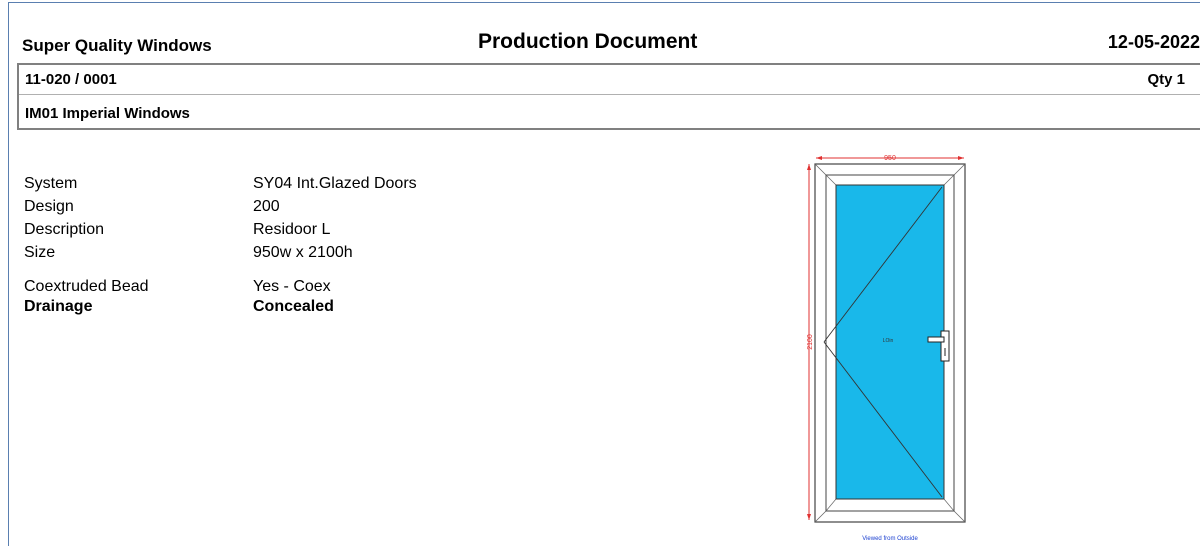 The width and height of the screenshot is (1200, 546). What do you see at coordinates (886, 348) in the screenshot?
I see `door-drawing: 950 2100 LOin Viewed from Outside` at bounding box center [886, 348].